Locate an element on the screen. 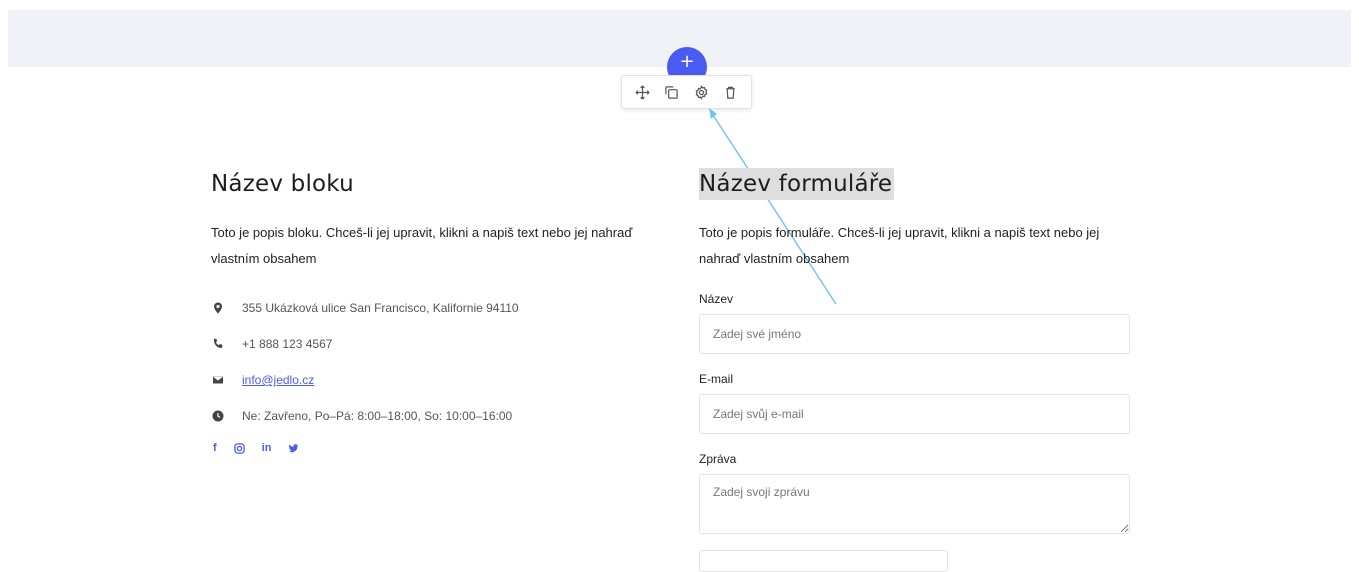 The height and width of the screenshot is (572, 1359). settings-icon is located at coordinates (701, 92).